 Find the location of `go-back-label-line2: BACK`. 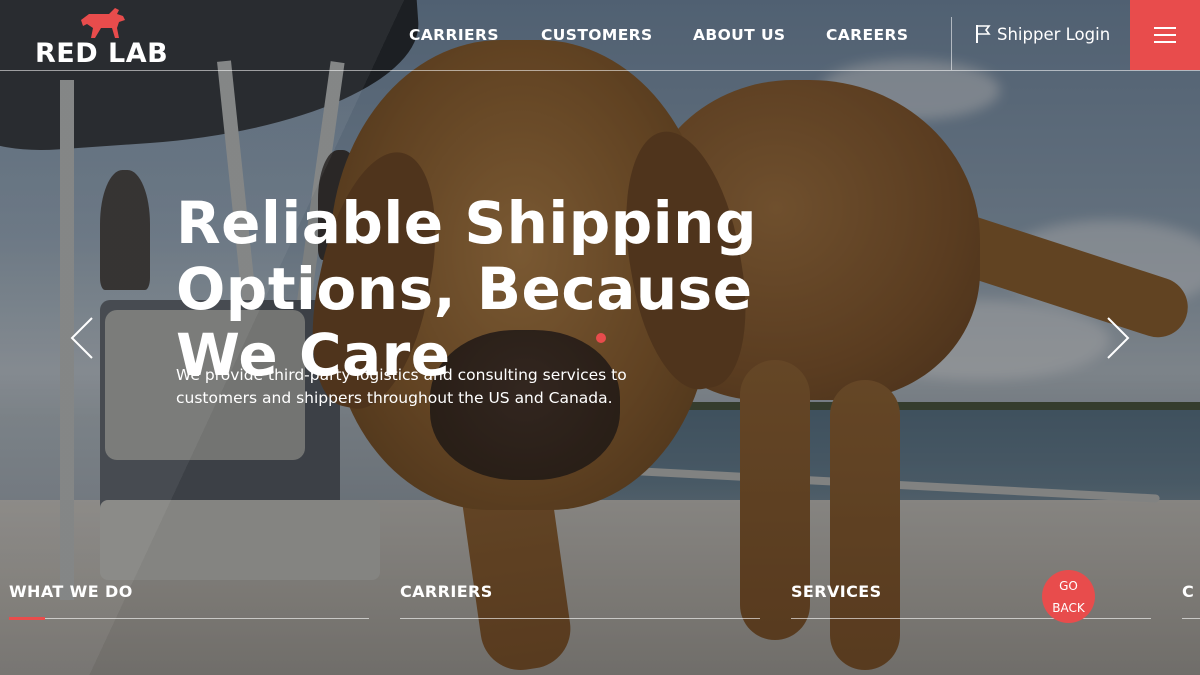

go-back-label-line2: BACK is located at coordinates (1068, 607).